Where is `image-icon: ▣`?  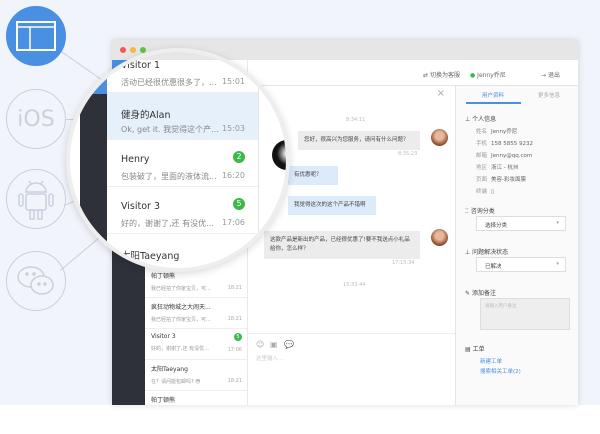
image-icon: ▣ is located at coordinates (274, 344).